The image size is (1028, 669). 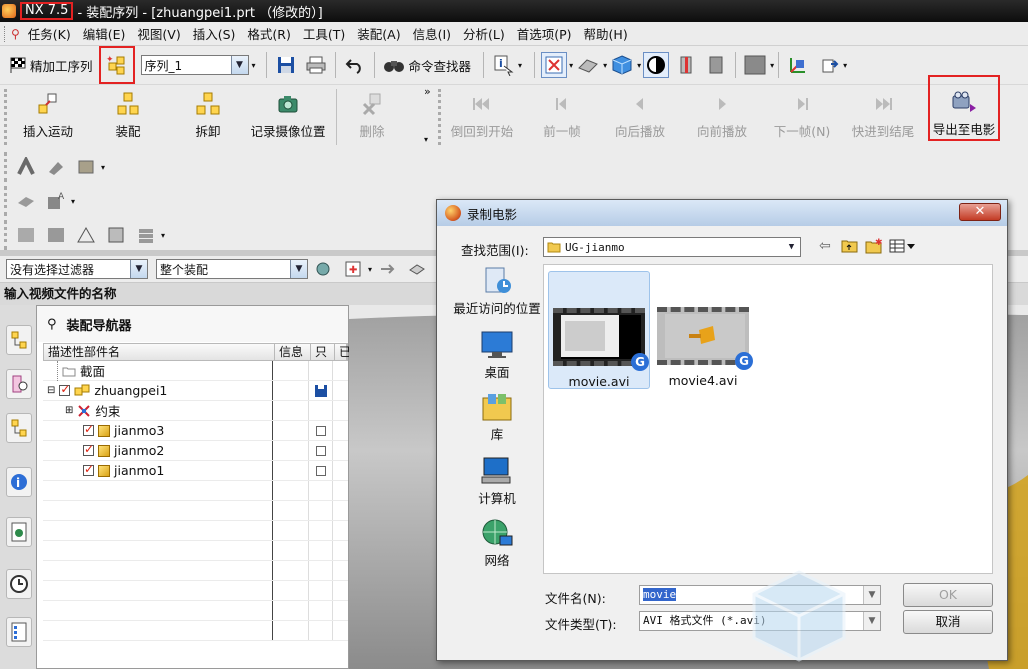 What do you see at coordinates (599, 330) in the screenshot?
I see `file-item-movie: G movie.avi` at bounding box center [599, 330].